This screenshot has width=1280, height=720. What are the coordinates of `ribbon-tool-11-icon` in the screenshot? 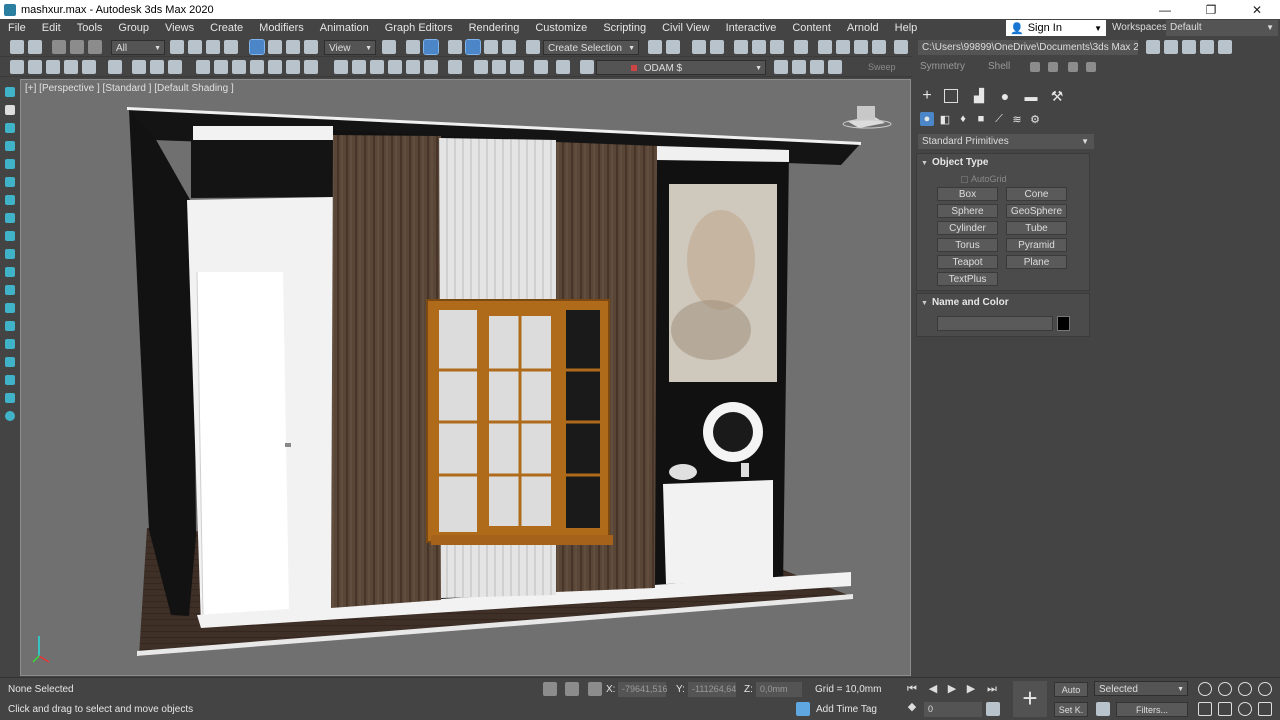 It's located at (221, 67).